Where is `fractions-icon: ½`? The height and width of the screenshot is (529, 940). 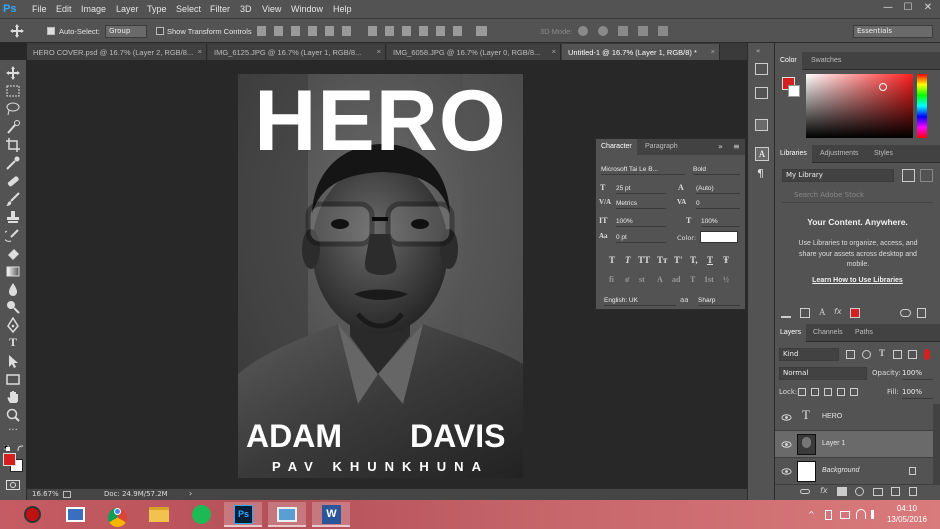 fractions-icon: ½ is located at coordinates (726, 279).